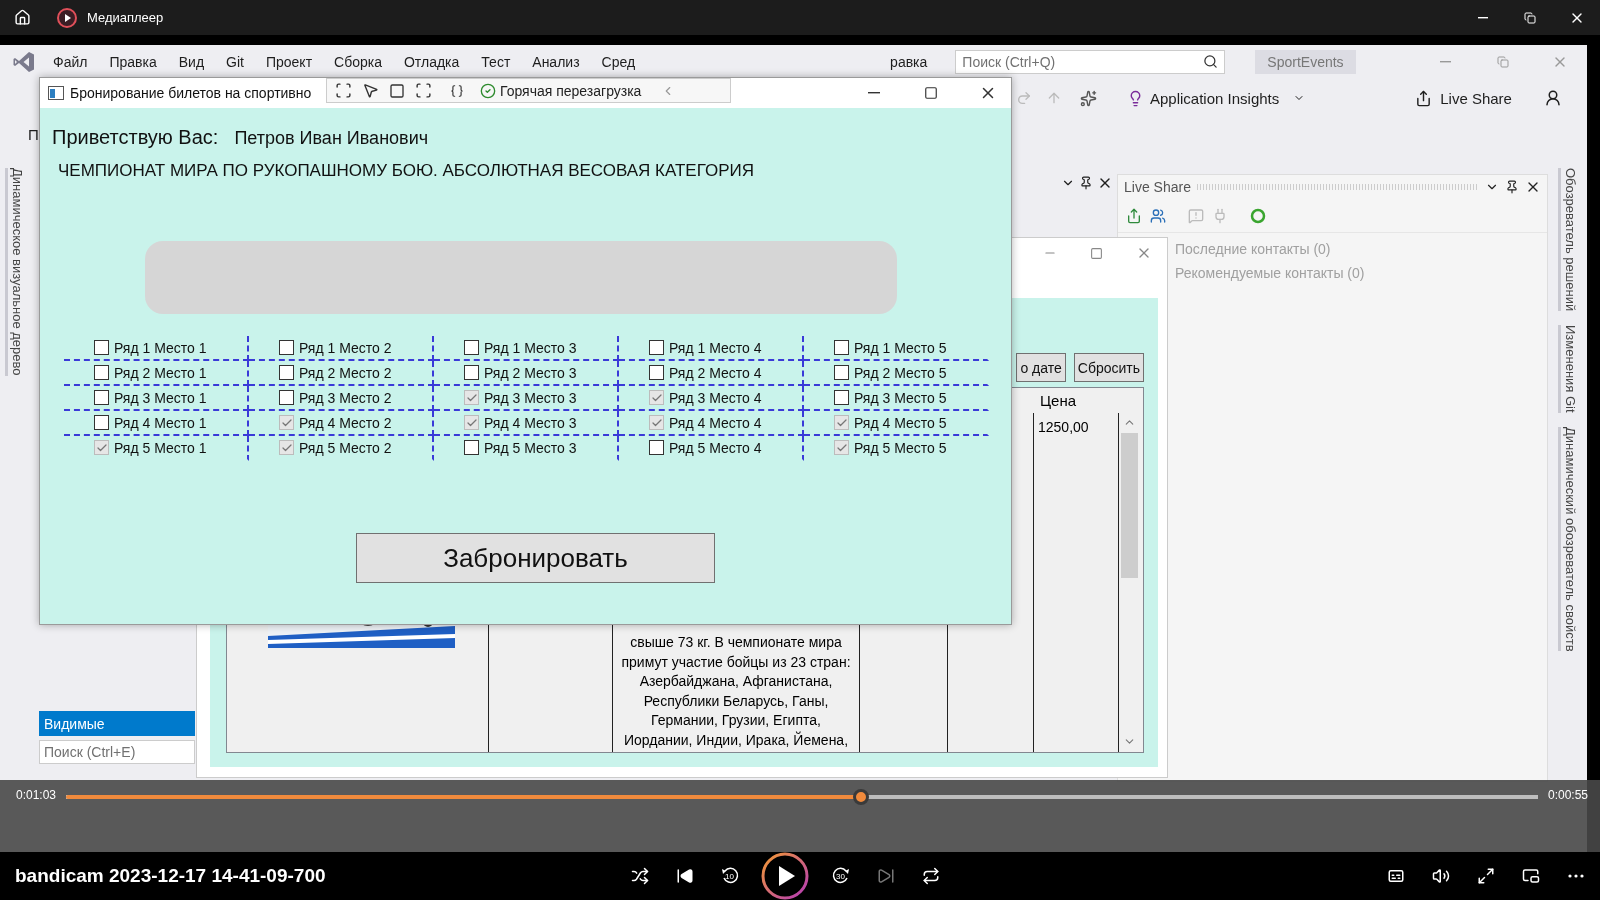 This screenshot has height=900, width=1600. Describe the element at coordinates (1058, 401) in the screenshot. I see `column-header: Цена` at that location.